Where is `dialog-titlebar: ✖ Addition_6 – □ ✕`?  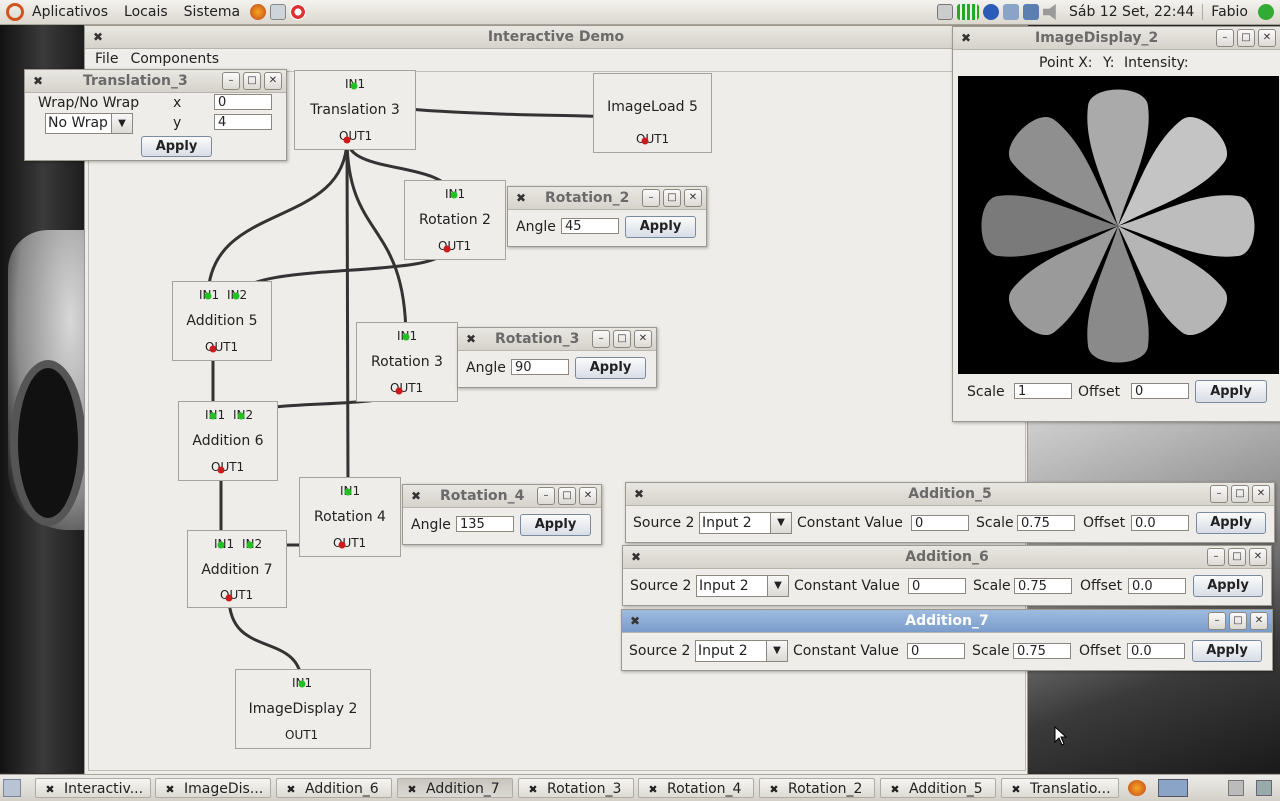 dialog-titlebar: ✖ Addition_6 – □ ✕ is located at coordinates (947, 557).